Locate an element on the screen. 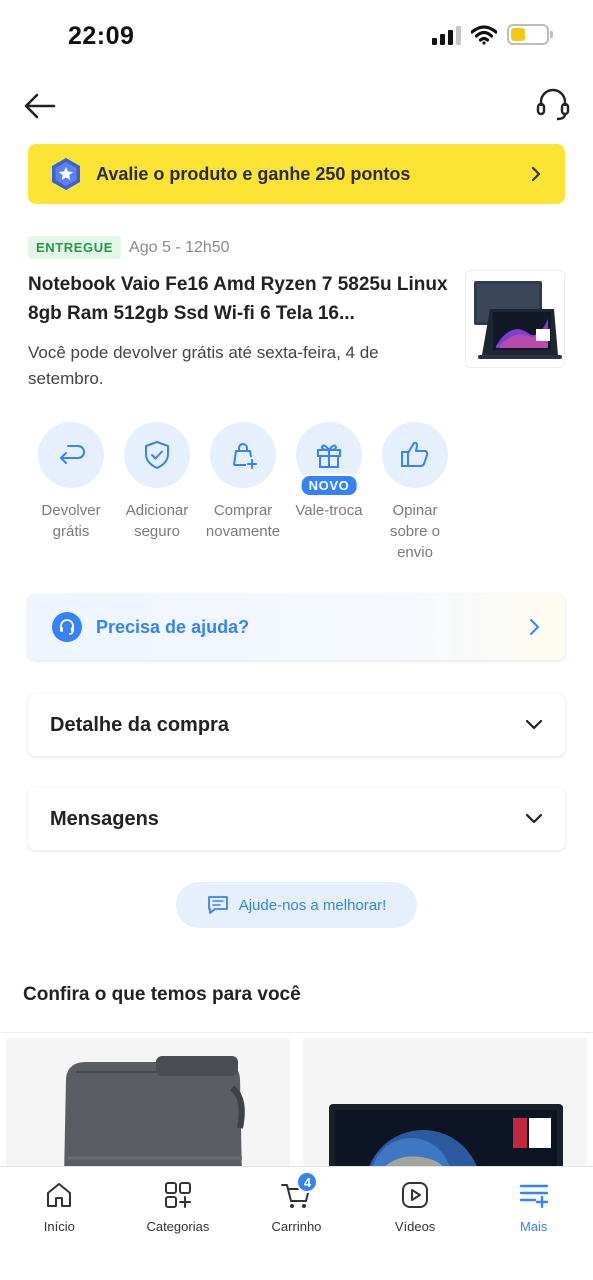 The height and width of the screenshot is (1280, 593). support-button is located at coordinates (553, 105).